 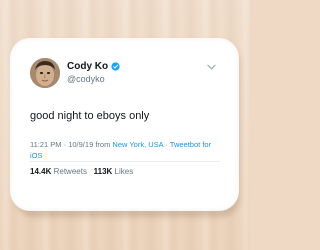 I want to click on avatar, so click(x=45, y=73).